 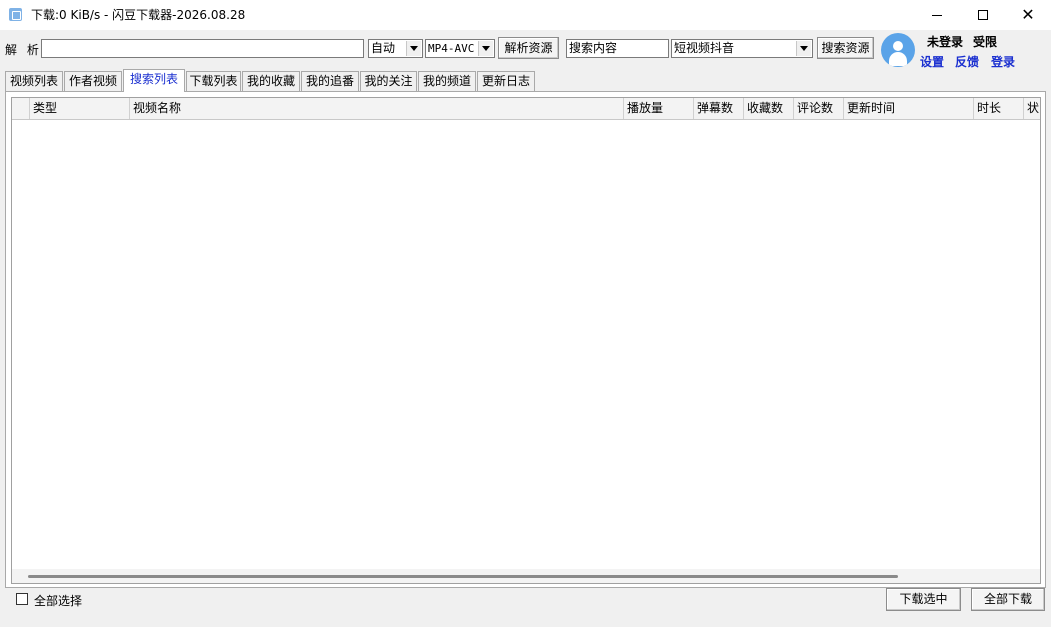 I want to click on minimize-button, so click(x=937, y=15).